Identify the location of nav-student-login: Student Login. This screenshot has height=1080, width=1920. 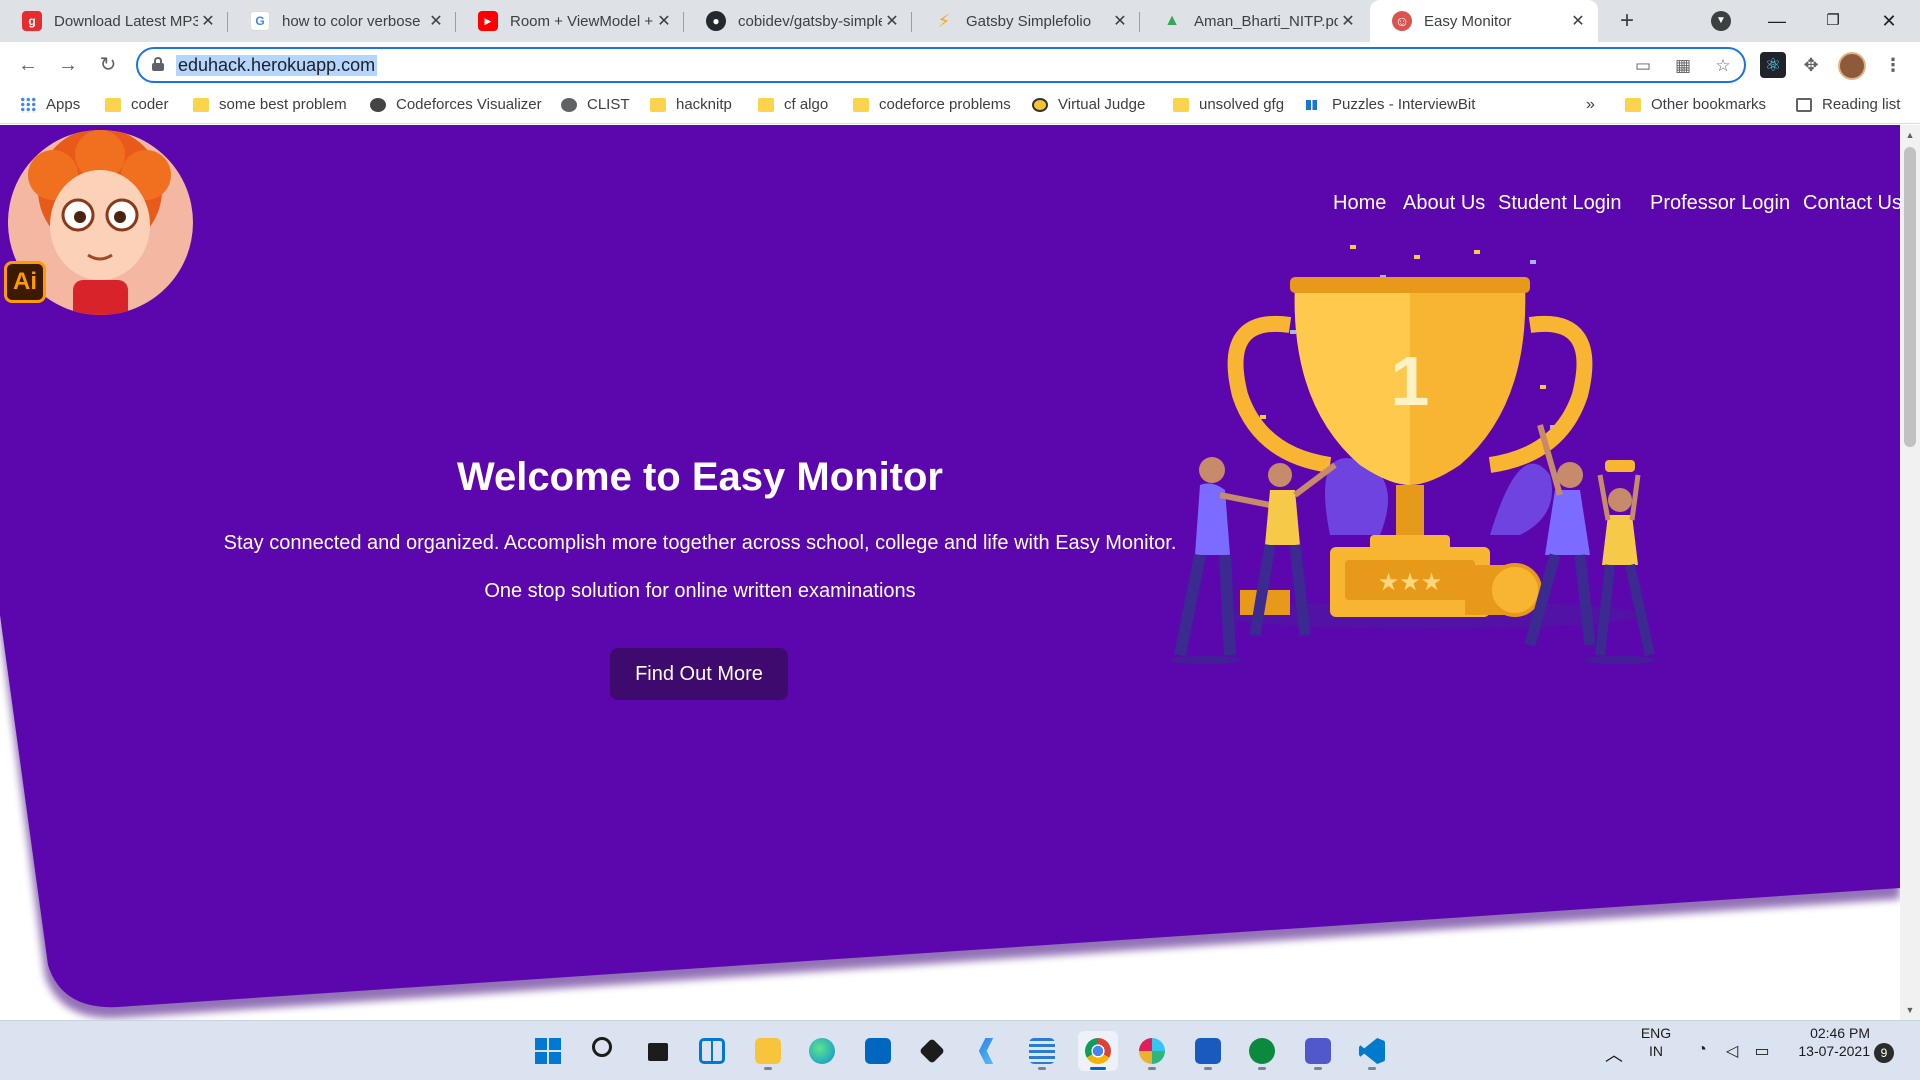
(1559, 203).